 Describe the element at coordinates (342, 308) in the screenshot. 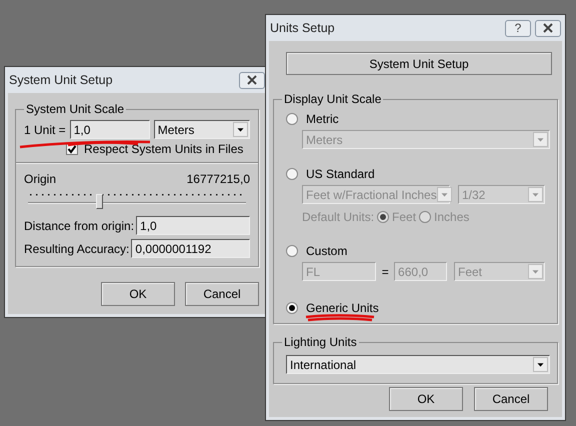

I see `radio-label: Generic Units` at that location.